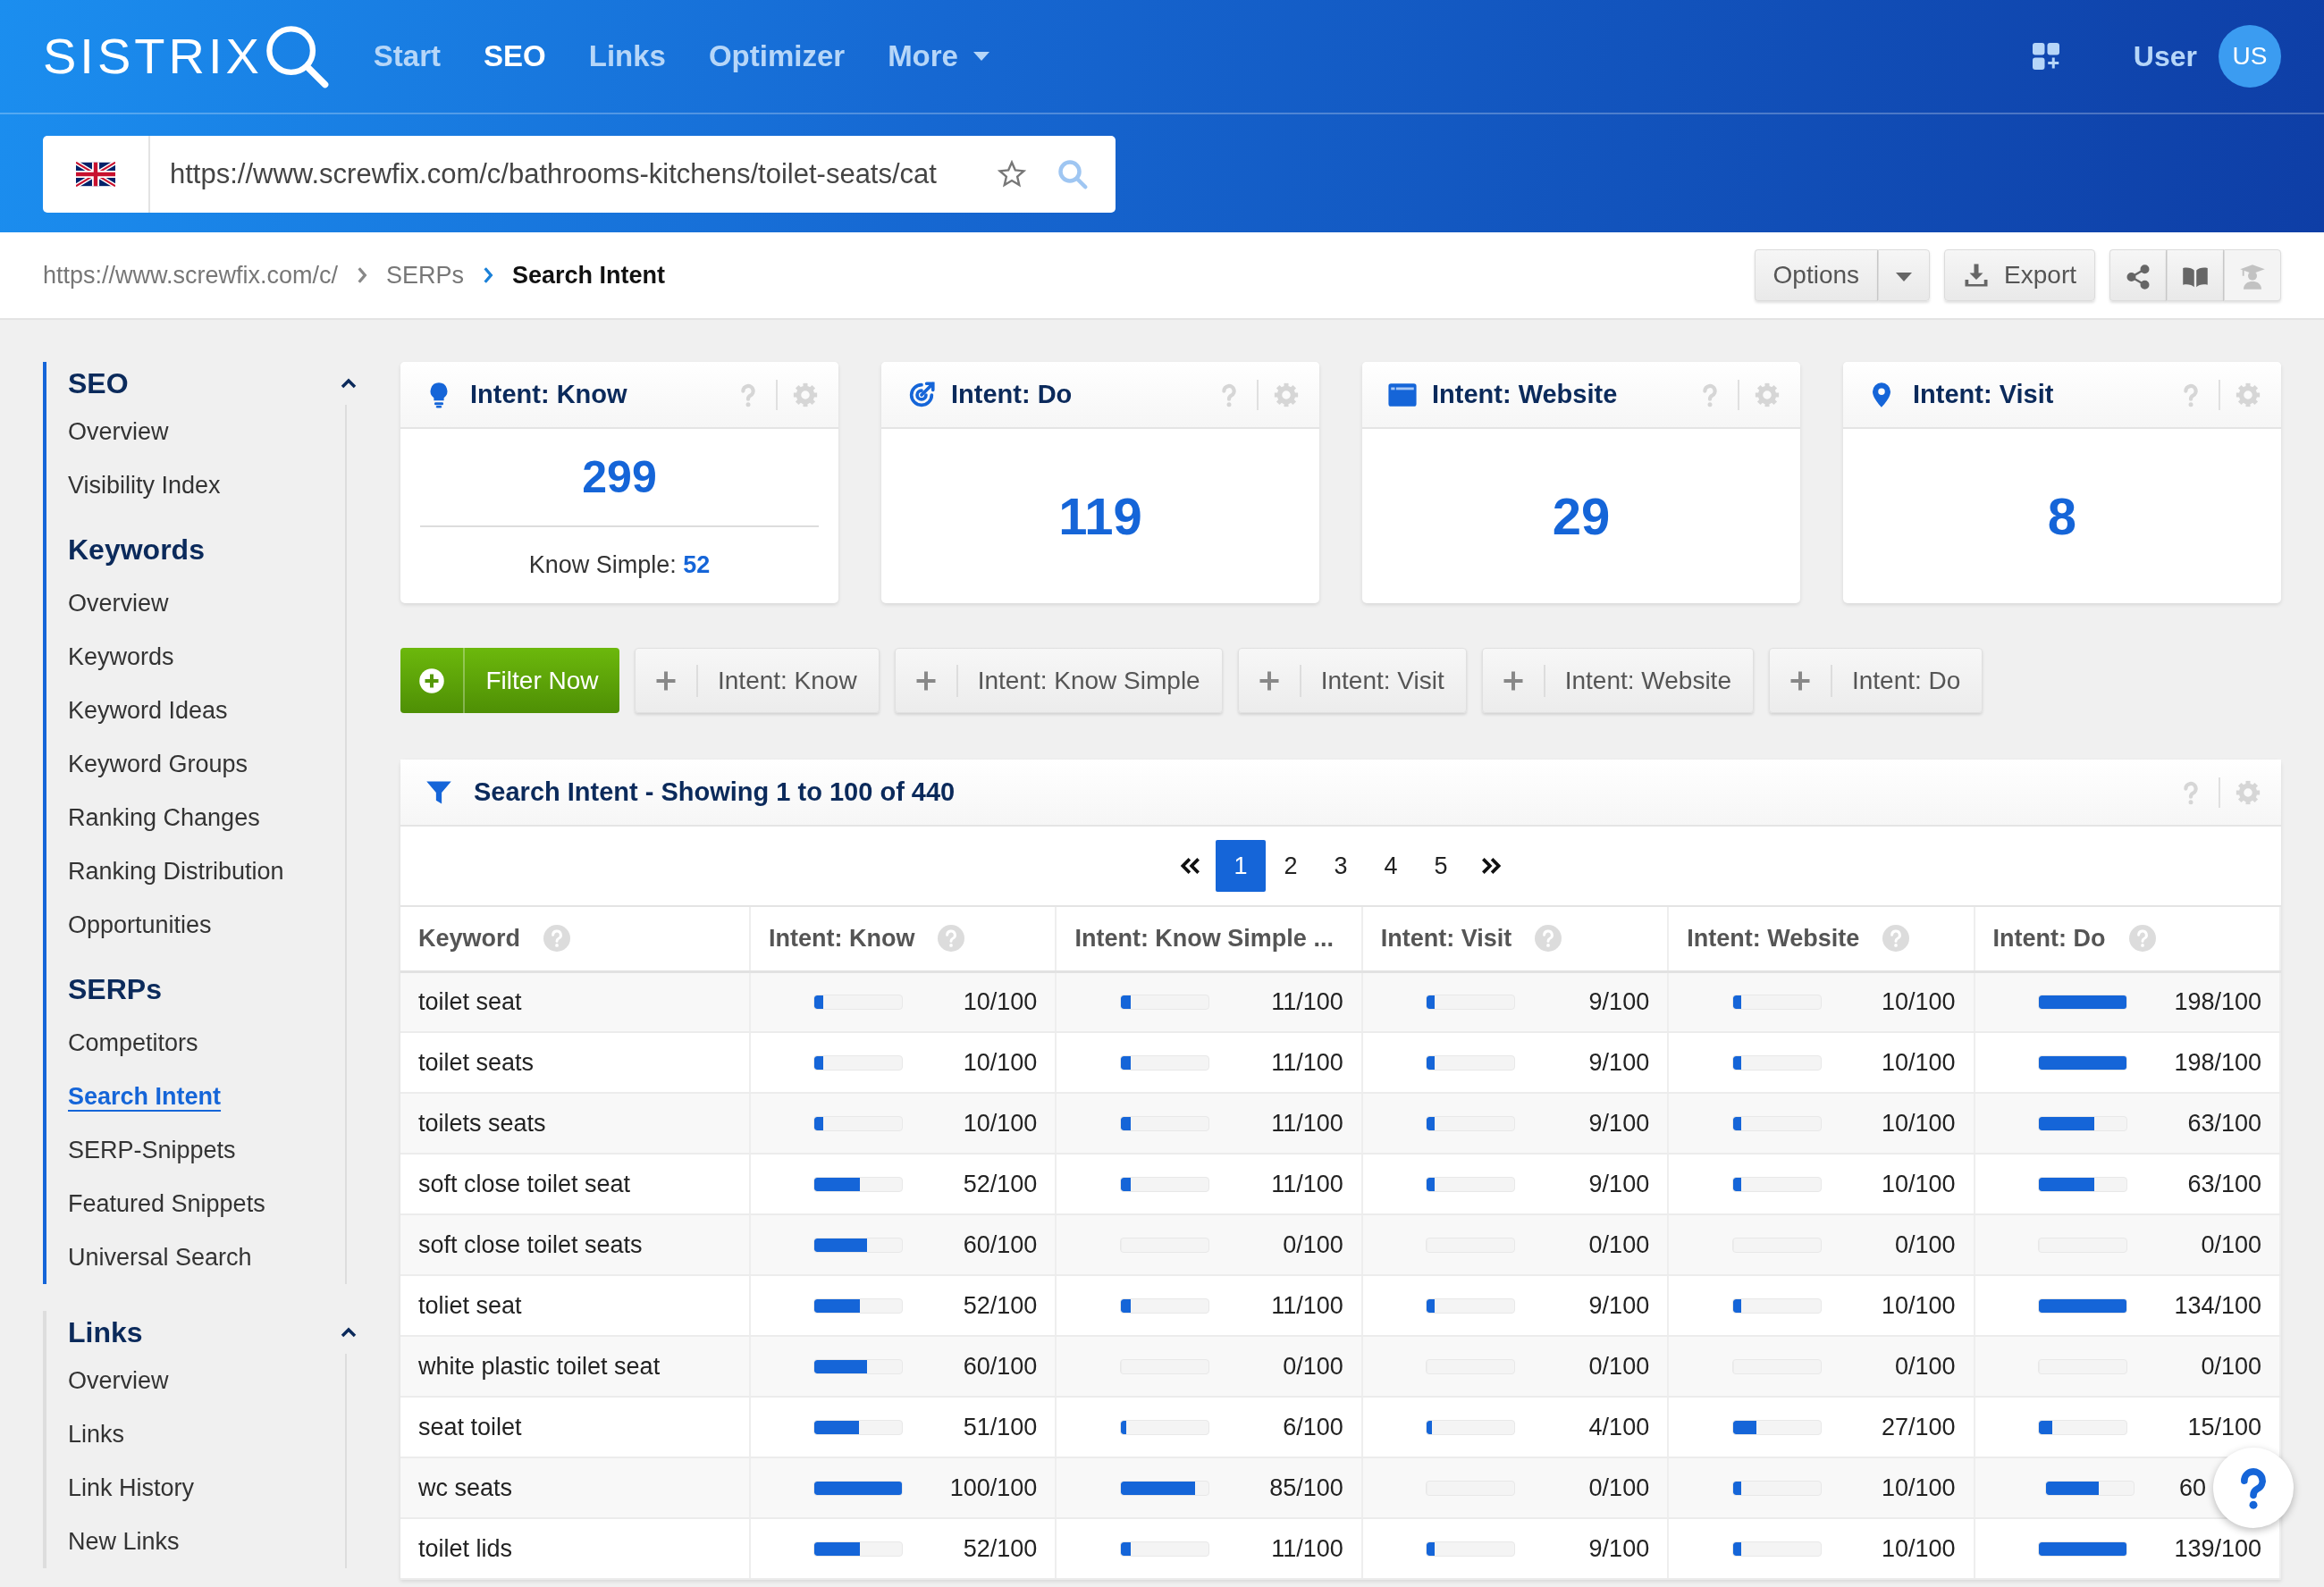 The height and width of the screenshot is (1587, 2324). Describe the element at coordinates (195, 657) in the screenshot. I see `sidebar-item: Keywords` at that location.